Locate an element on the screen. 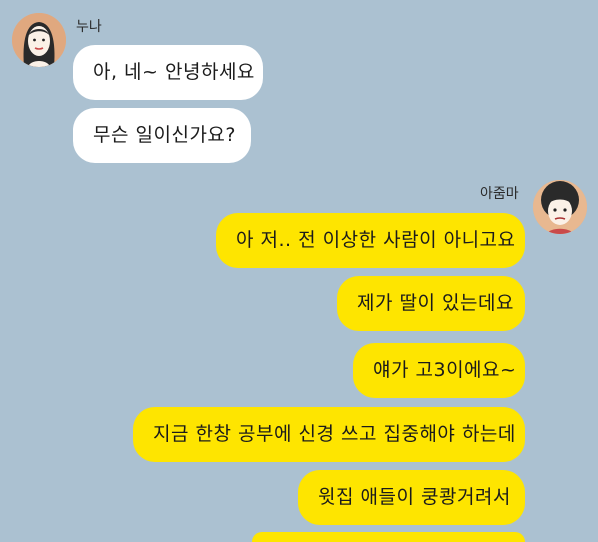  message-bubble-3: 아 저.. 전 이상한 사람이 아니고요 is located at coordinates (370, 240).